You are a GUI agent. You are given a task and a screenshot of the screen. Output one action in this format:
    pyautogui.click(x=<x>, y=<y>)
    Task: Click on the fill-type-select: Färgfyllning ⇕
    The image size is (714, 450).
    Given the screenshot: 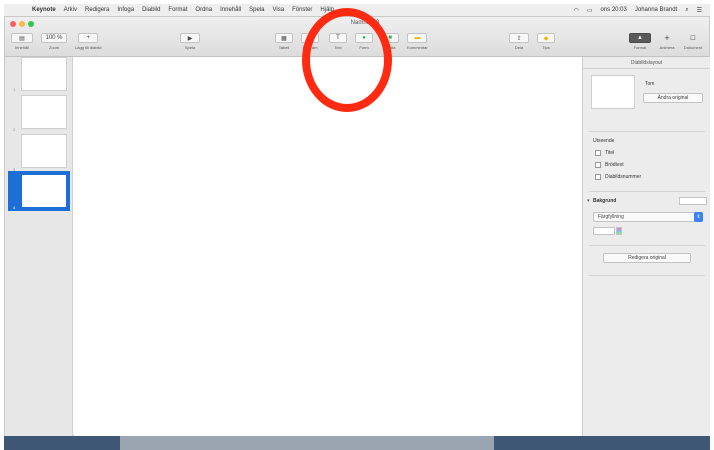 What is the action you would take?
    pyautogui.click(x=648, y=217)
    